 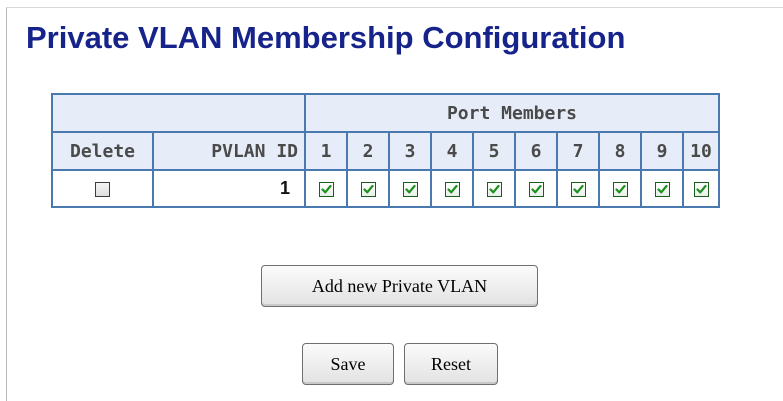 I want to click on header-blank-cell, so click(x=178, y=113).